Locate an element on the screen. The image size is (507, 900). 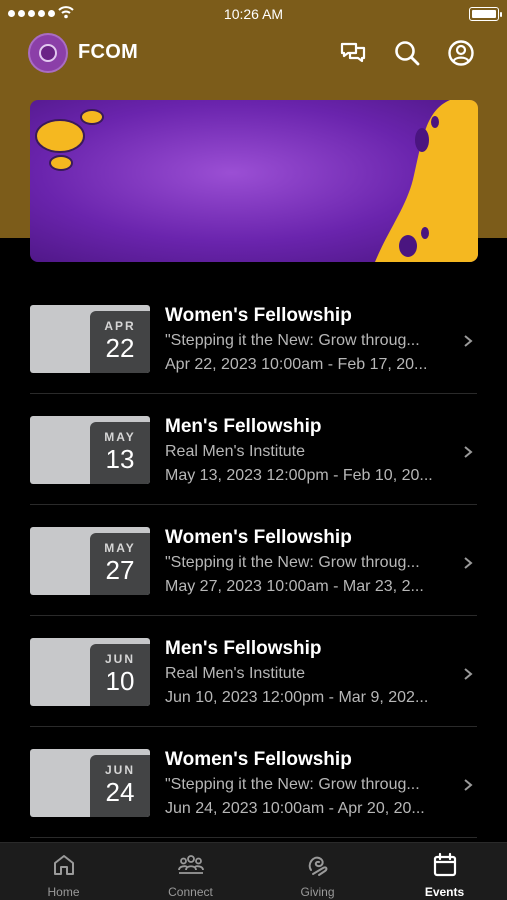
app-logo is located at coordinates (48, 53).